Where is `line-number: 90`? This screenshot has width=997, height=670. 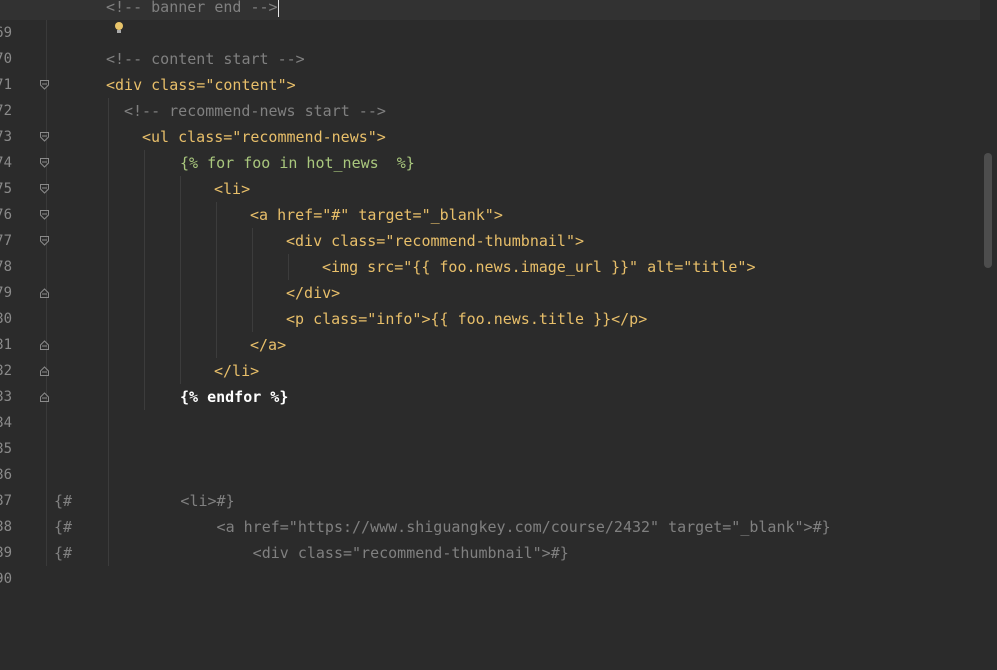 line-number: 90 is located at coordinates (6, 579).